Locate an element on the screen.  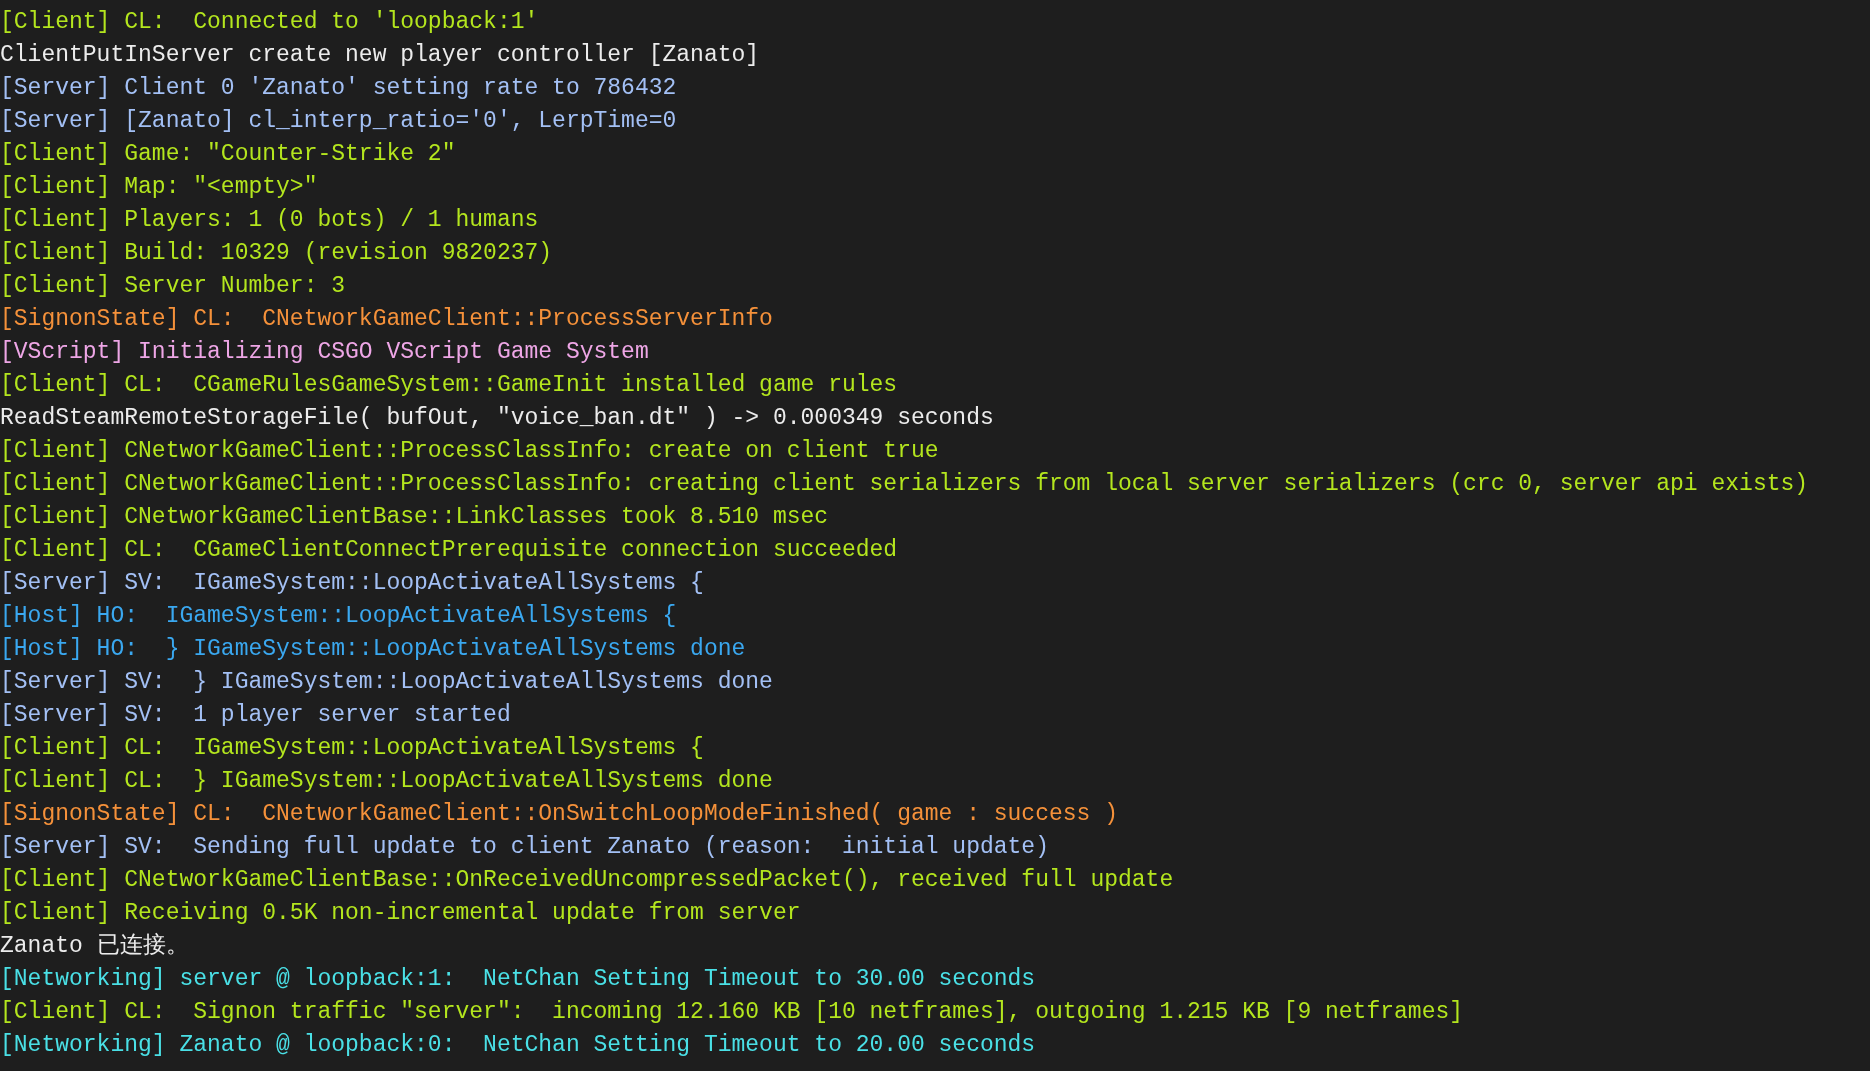
log-line: [Host] HO: IGameSystem::LoopActivateAllSystems { is located at coordinates (338, 615).